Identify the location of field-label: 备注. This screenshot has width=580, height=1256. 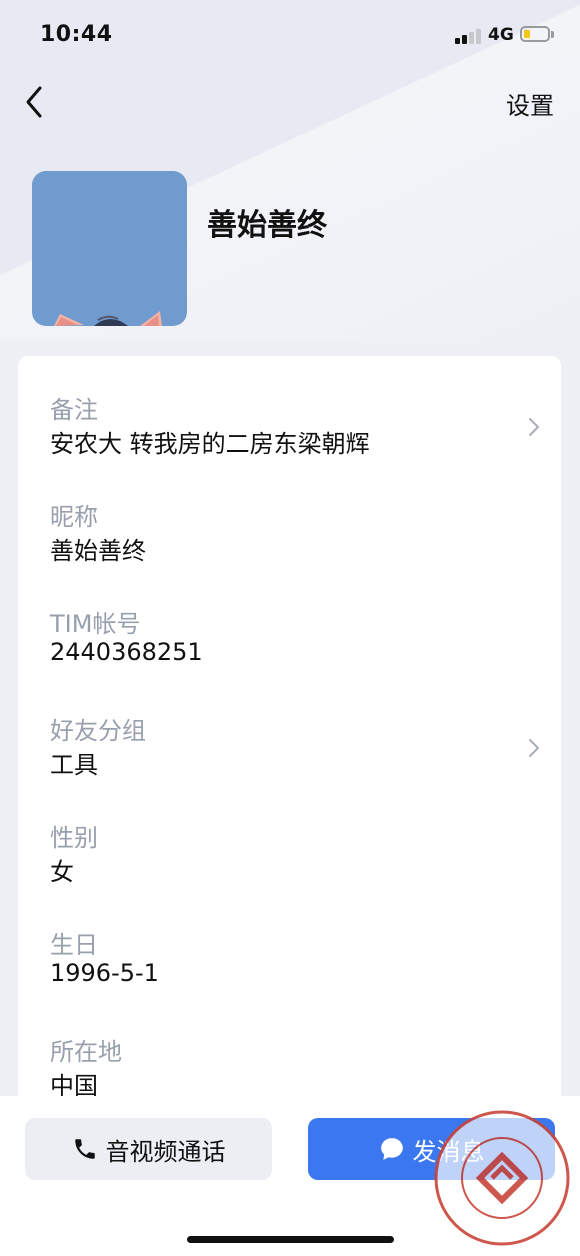
(74, 410).